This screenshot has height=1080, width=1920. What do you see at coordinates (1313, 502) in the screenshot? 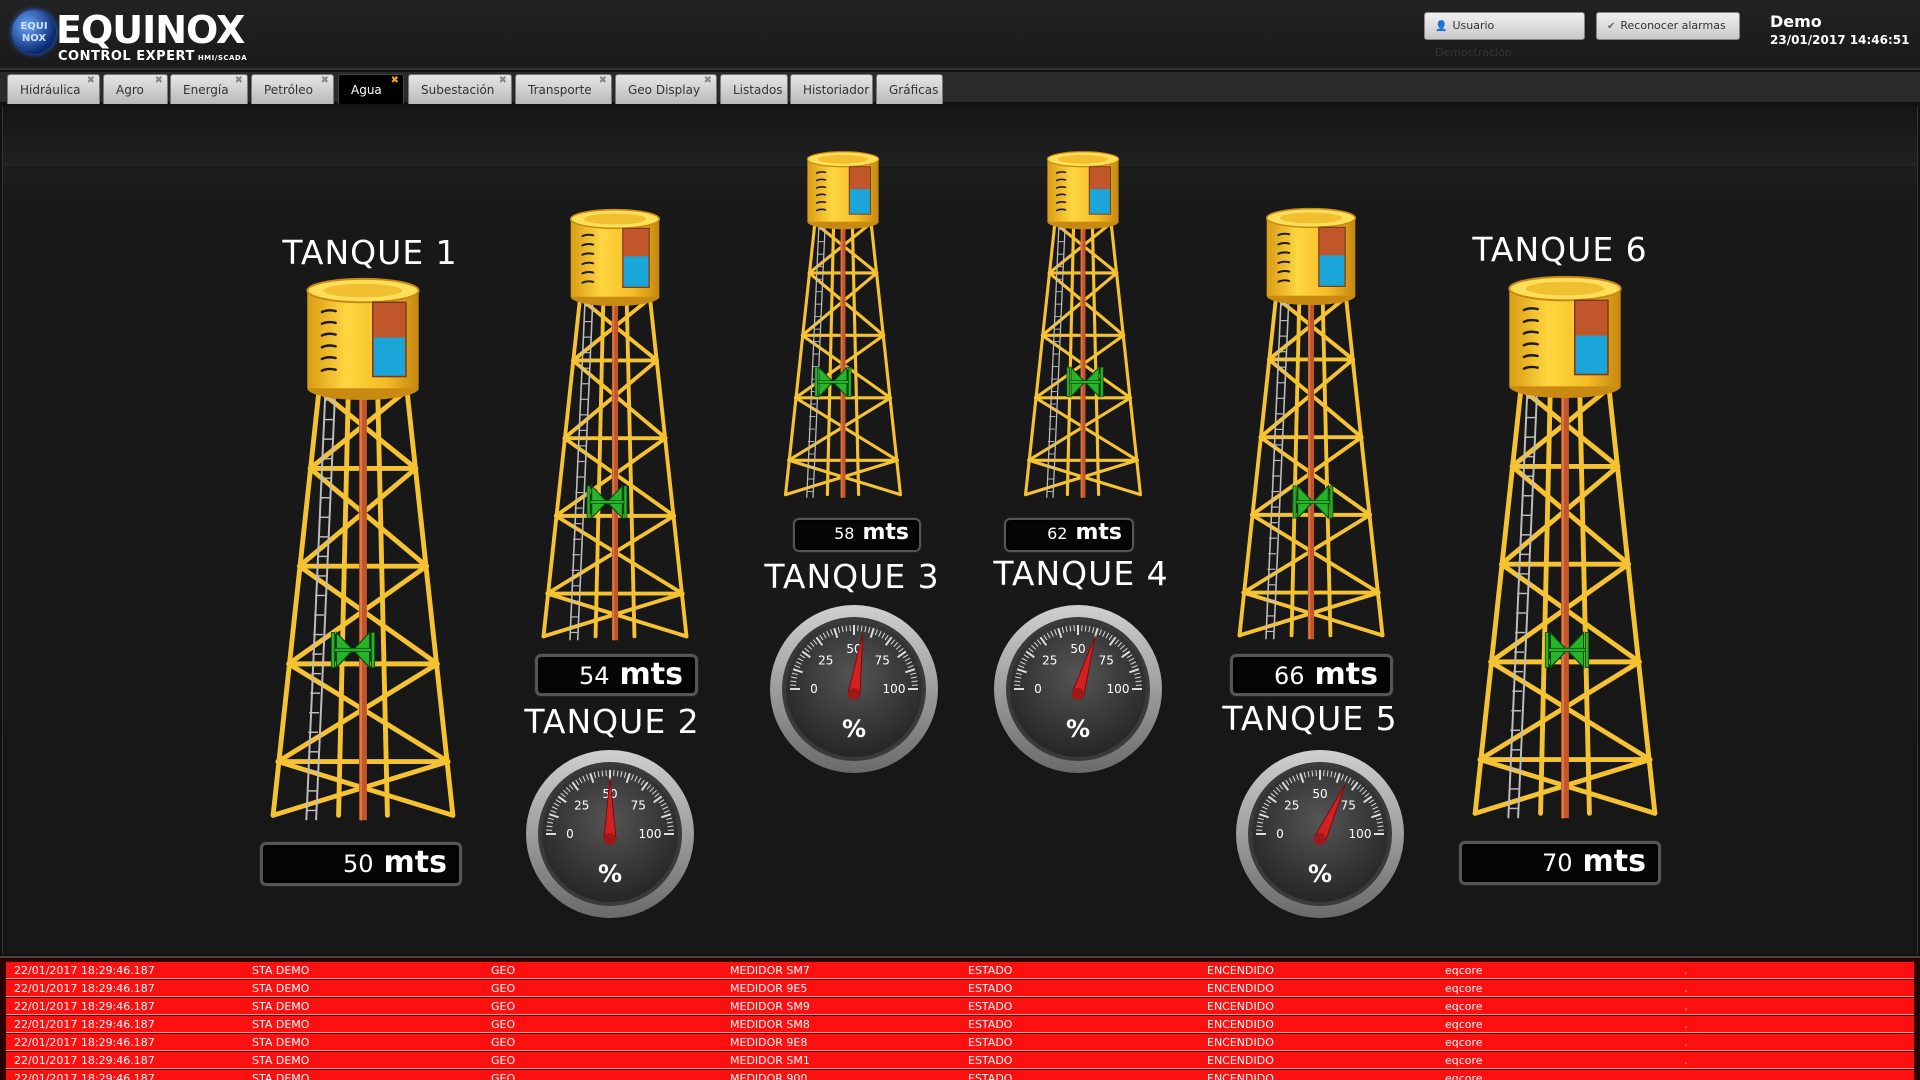
I see `tank-5-valve-icon` at bounding box center [1313, 502].